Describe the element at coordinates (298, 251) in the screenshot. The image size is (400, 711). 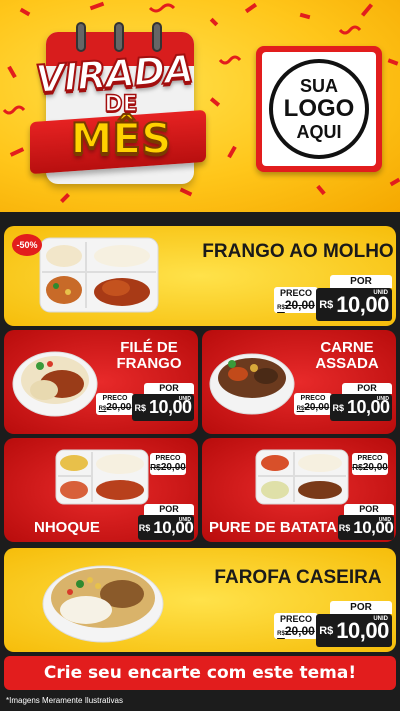
I see `product-name: FRANGO AO MOLHO` at that location.